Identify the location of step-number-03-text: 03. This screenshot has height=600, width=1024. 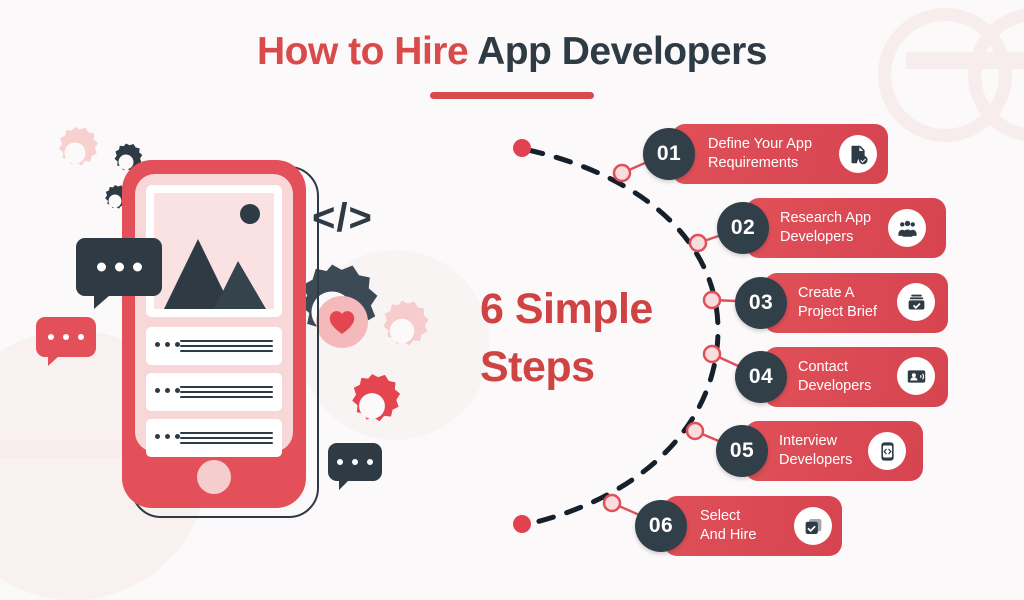
(761, 302).